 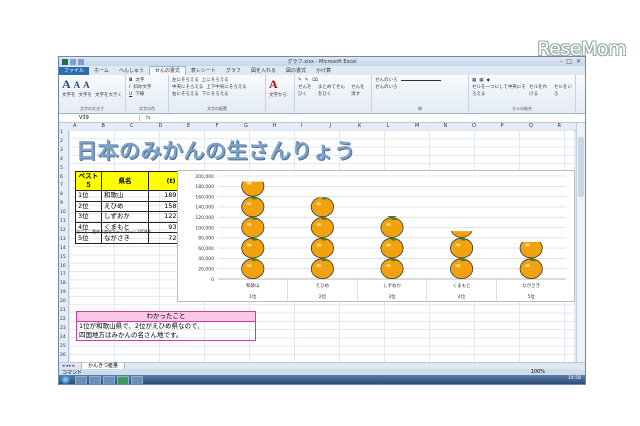 I want to click on column-header: Q, so click(x=531, y=126).